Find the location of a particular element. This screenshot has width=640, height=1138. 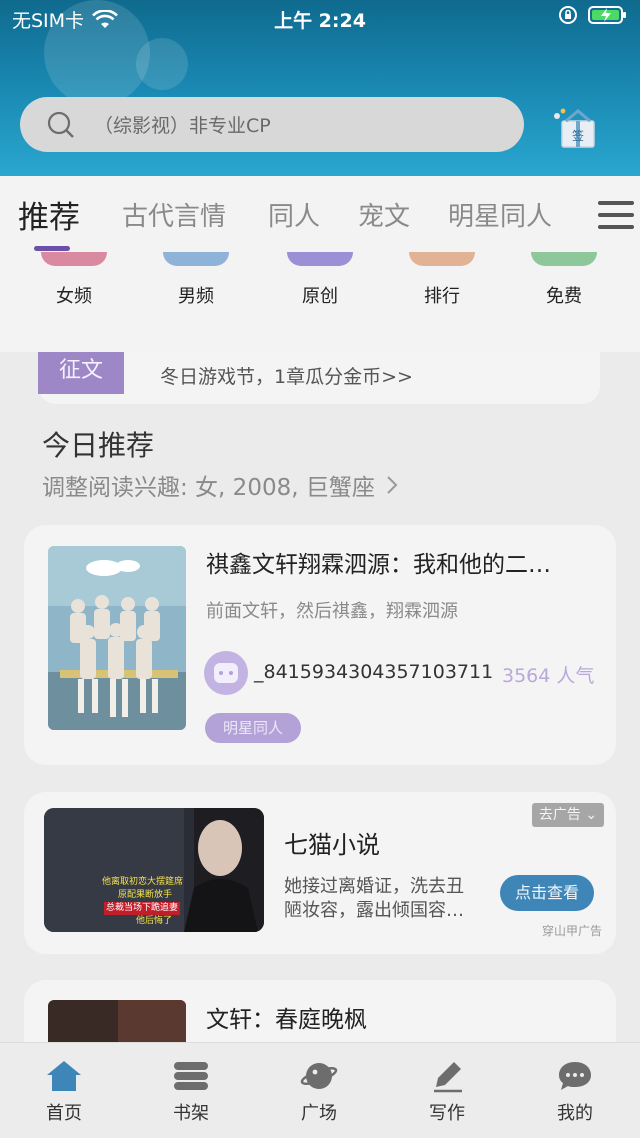

category-ranking: 排行 is located at coordinates (442, 280).